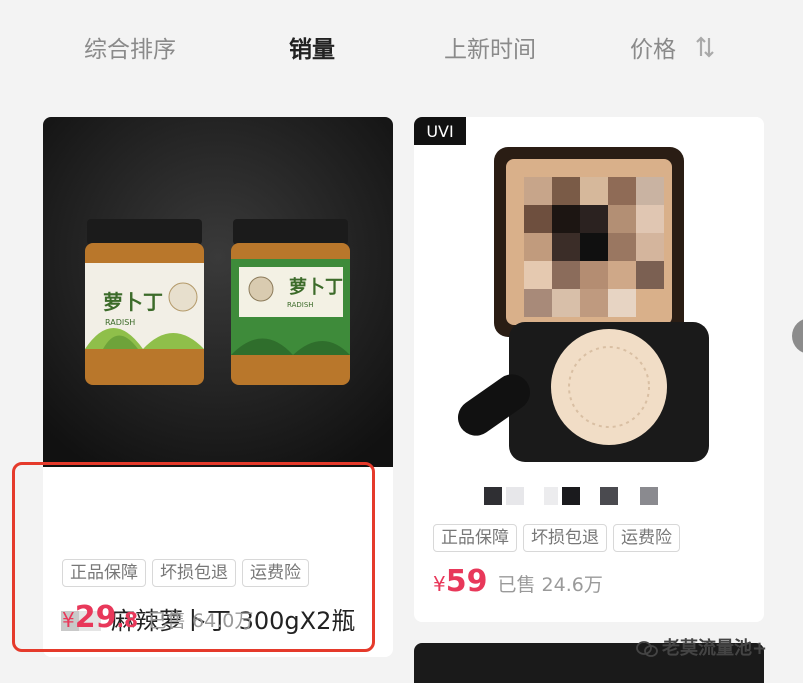  I want to click on sold-count: 已售 24.6万, so click(550, 585).